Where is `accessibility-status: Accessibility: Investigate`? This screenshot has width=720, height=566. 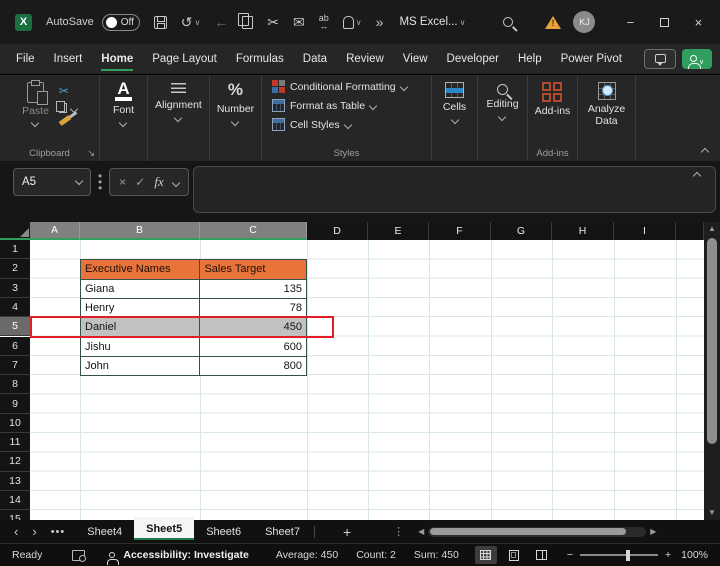 accessibility-status: Accessibility: Investigate is located at coordinates (185, 555).